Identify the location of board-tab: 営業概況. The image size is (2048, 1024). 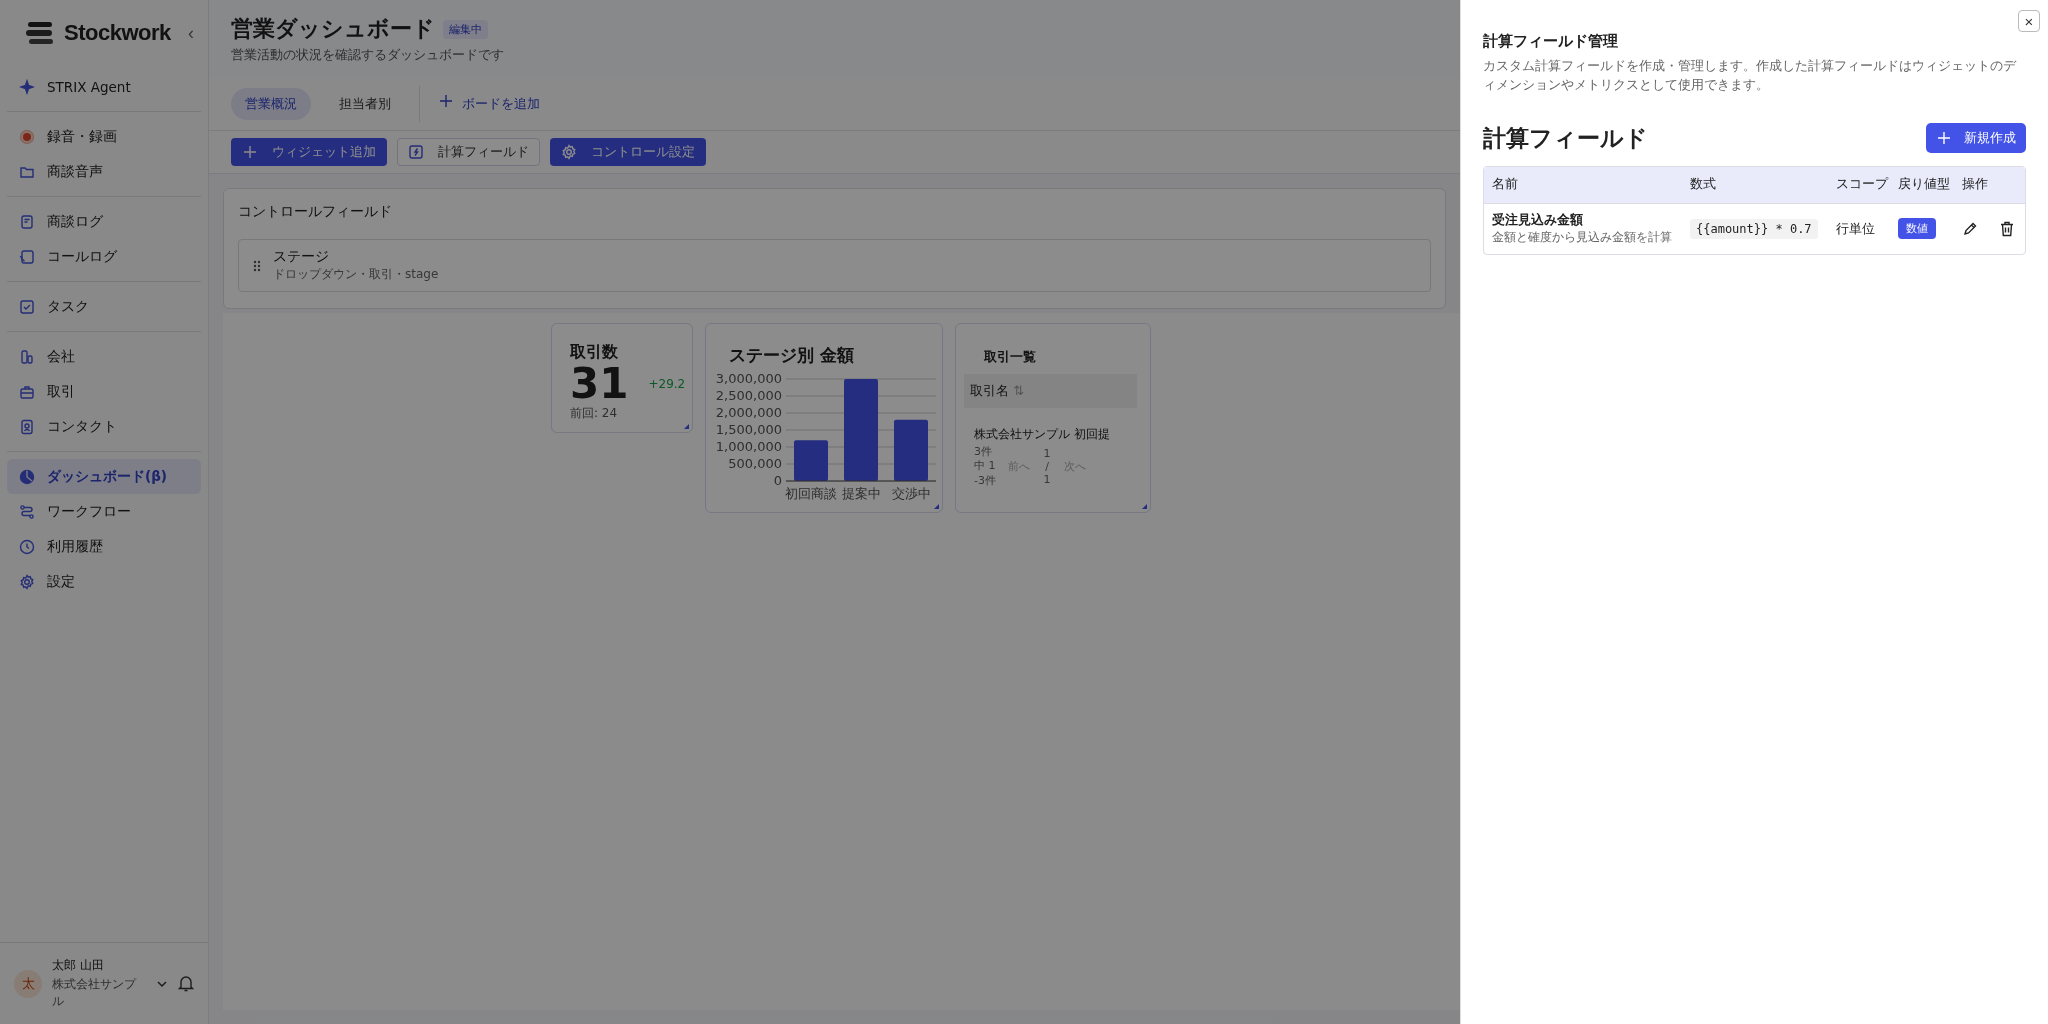
(271, 104).